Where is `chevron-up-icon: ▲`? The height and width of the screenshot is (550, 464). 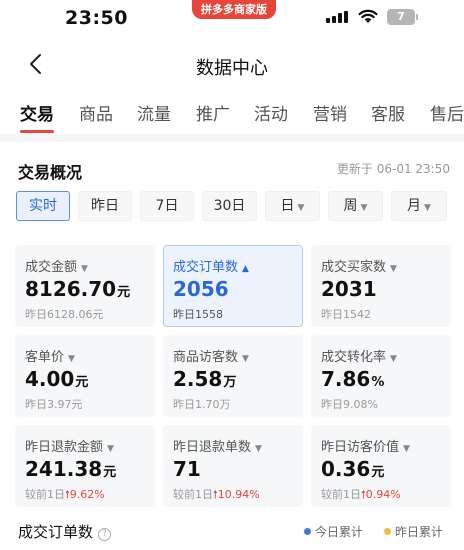
chevron-up-icon: ▲ is located at coordinates (245, 269).